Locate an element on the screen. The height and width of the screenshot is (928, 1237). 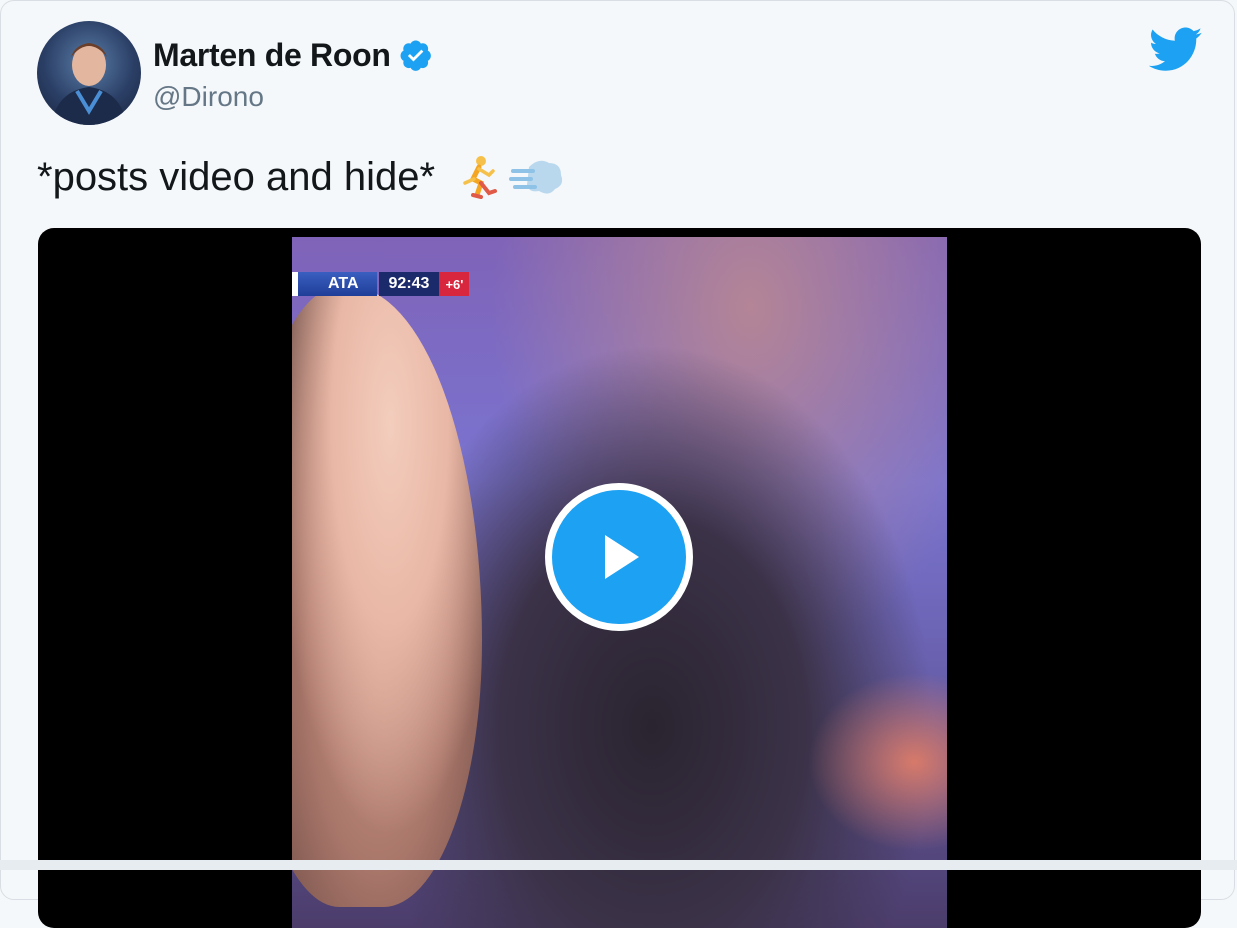
tweet-text-body: *posts video and hide* is located at coordinates (236, 176).